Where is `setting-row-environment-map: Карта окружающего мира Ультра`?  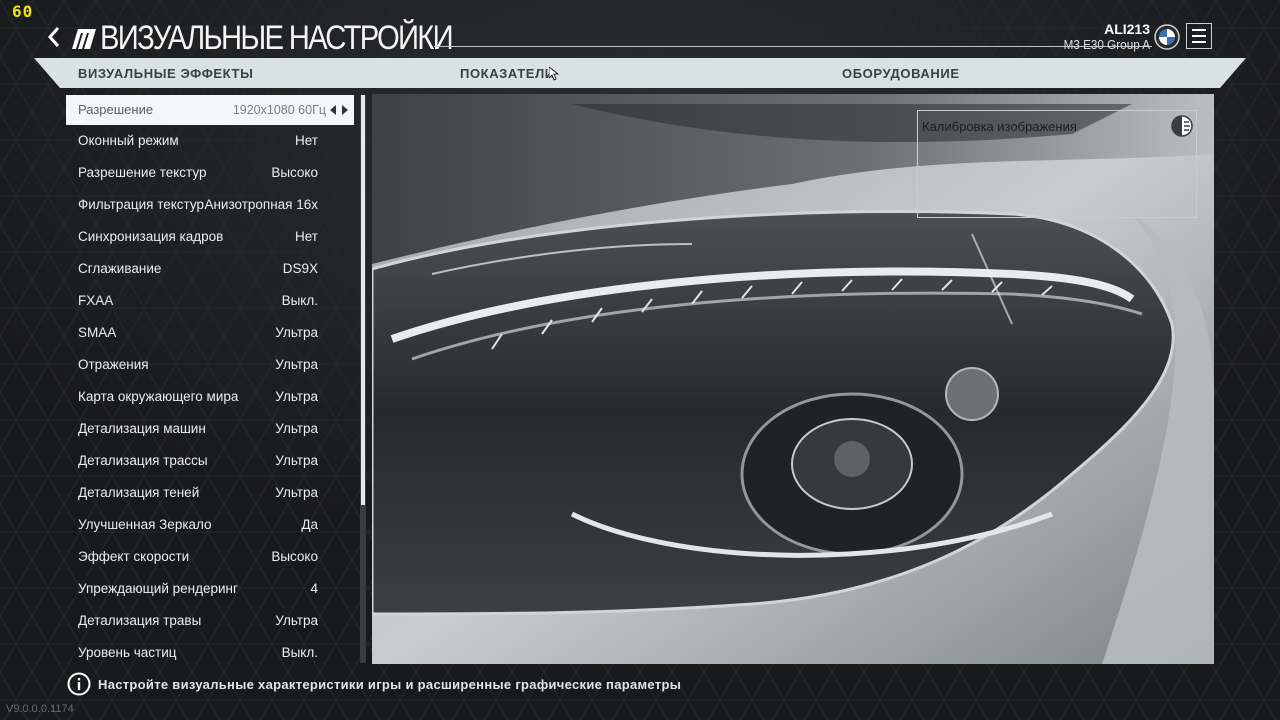
setting-row-environment-map: Карта окружающего мира Ультра is located at coordinates (210, 397).